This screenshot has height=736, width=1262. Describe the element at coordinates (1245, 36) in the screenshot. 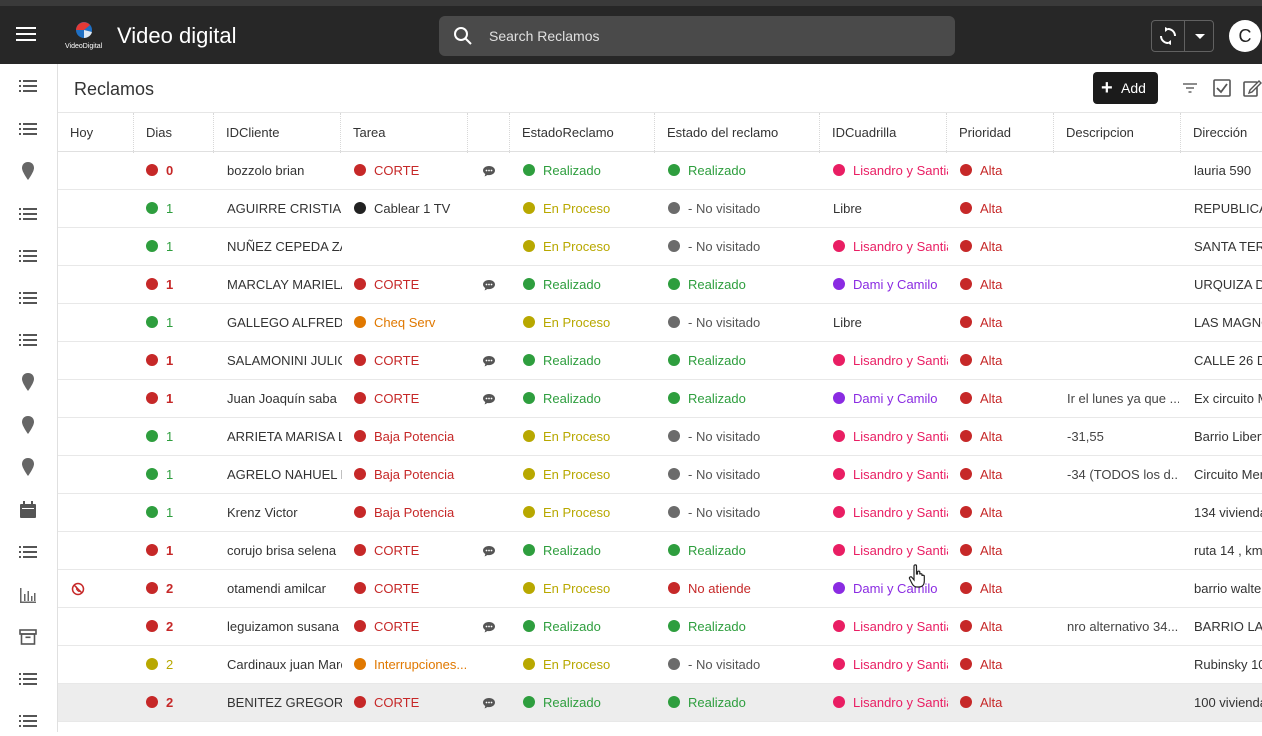

I see `avatar: C` at that location.